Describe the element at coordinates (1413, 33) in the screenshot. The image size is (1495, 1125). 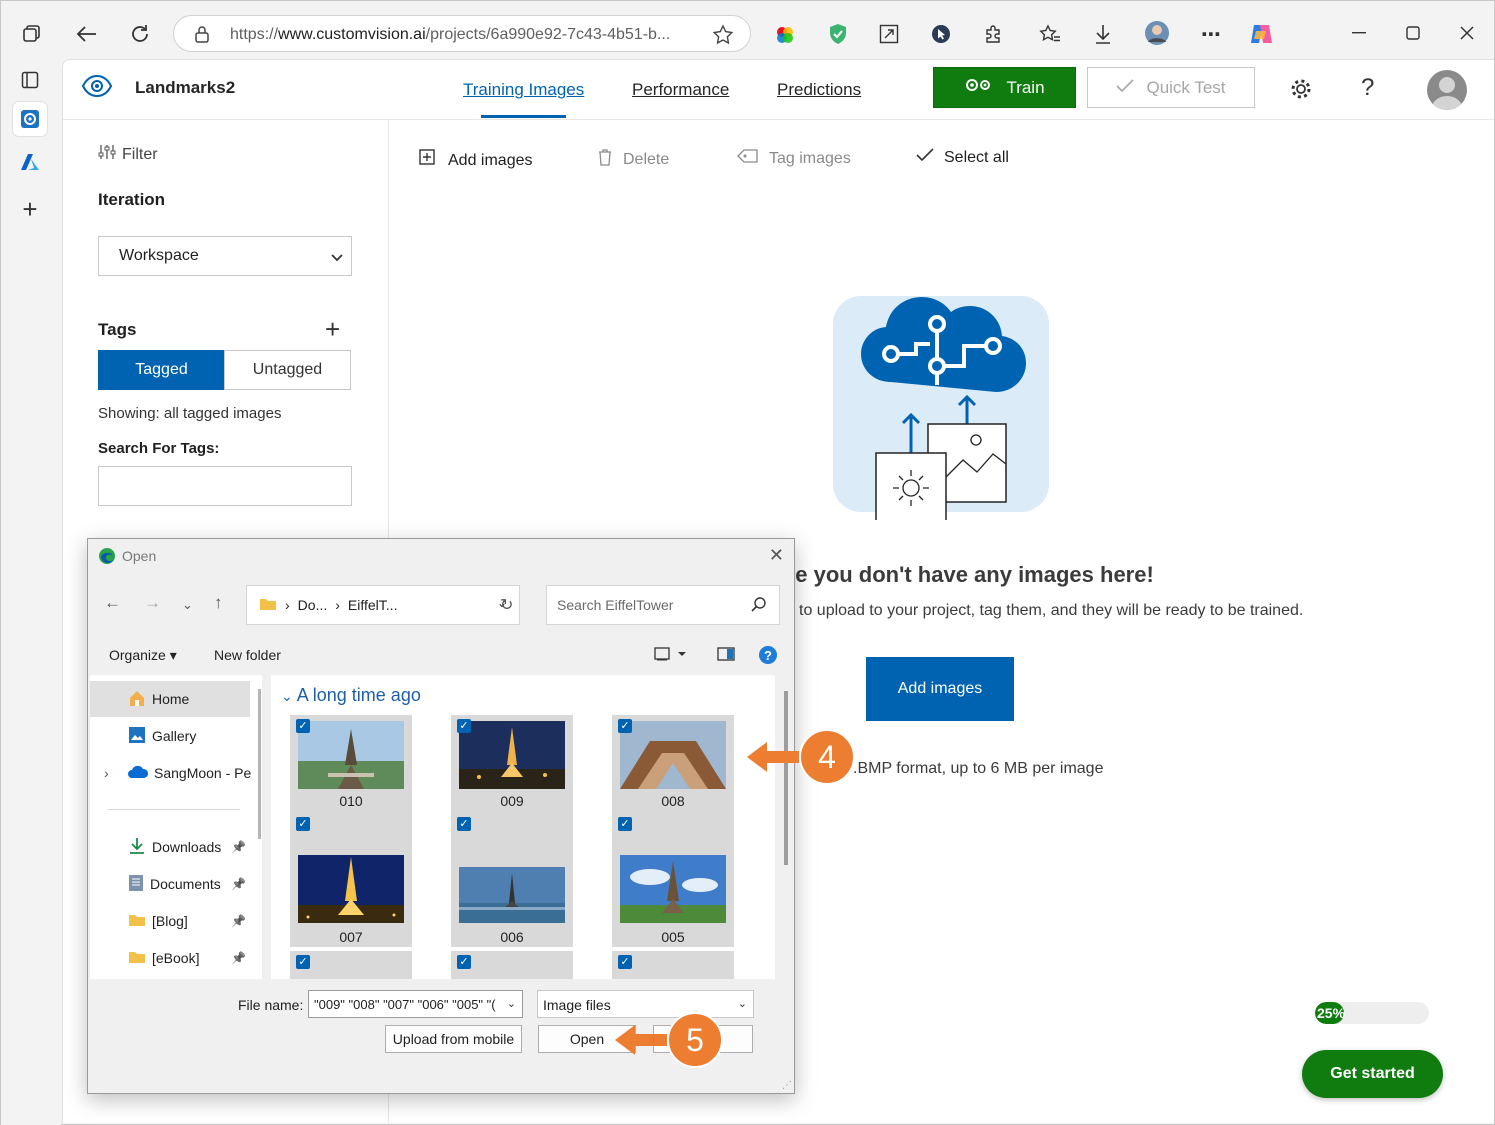
I see `maximize-icon` at that location.